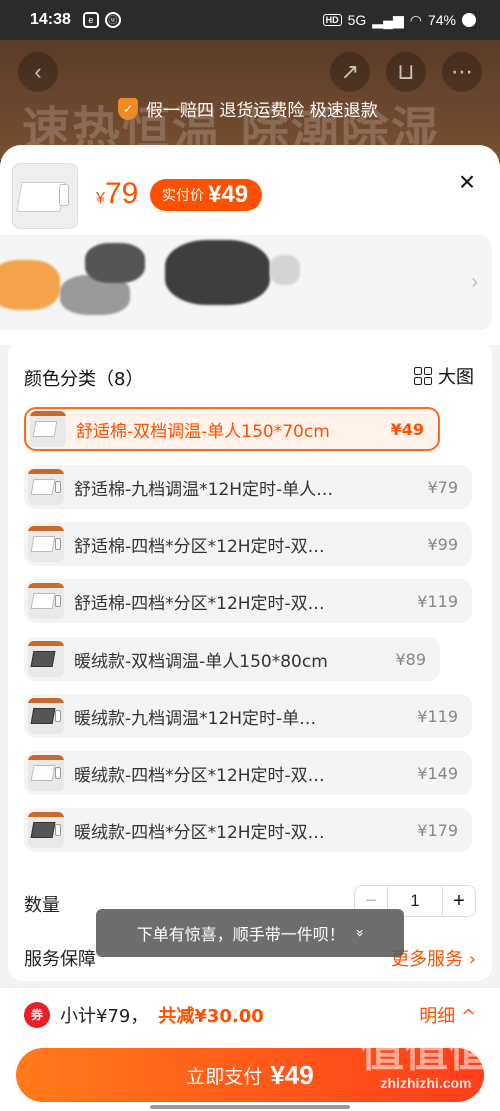 The image size is (500, 1111). I want to click on color-category-title: 颜色分类（8）, so click(84, 379).